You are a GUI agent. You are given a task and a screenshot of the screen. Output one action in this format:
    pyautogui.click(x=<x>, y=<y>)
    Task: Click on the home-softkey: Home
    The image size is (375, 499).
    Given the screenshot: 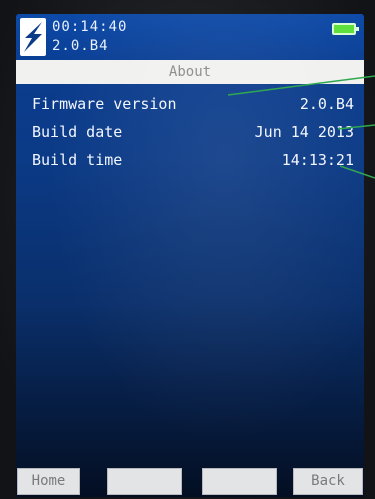 What is the action you would take?
    pyautogui.click(x=48, y=481)
    